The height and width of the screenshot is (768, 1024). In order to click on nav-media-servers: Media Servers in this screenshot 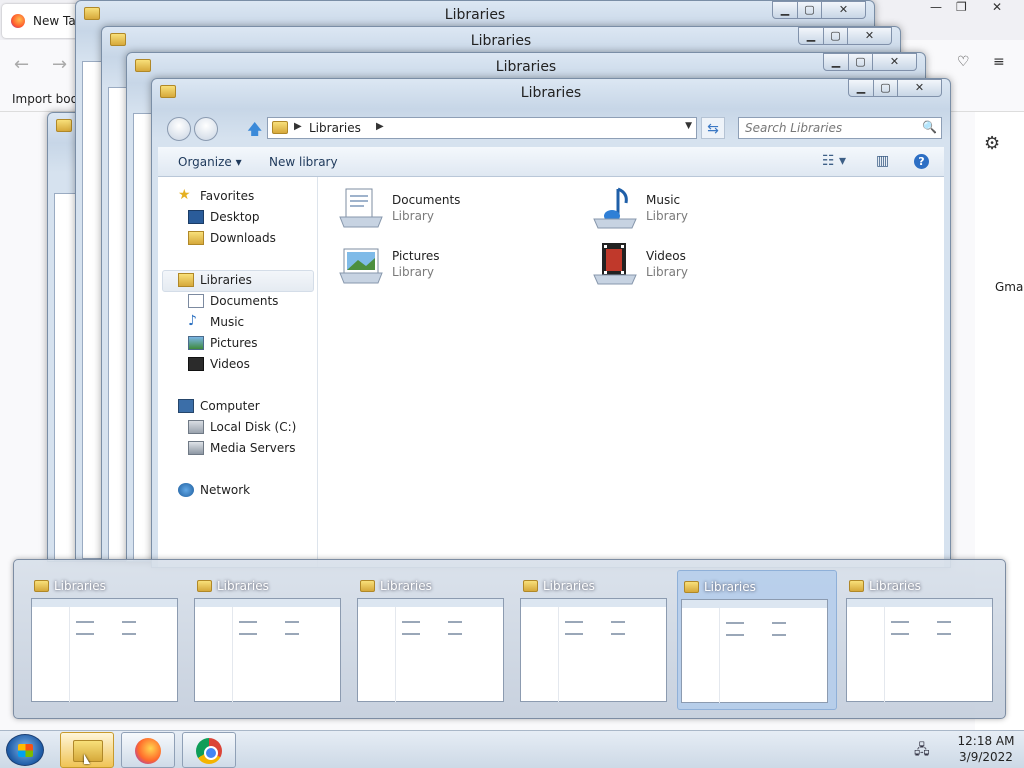, I will do `click(242, 448)`.